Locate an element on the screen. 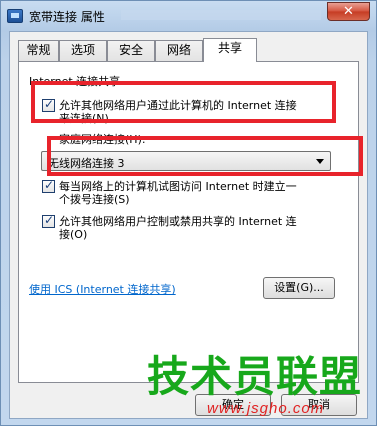 Image resolution: width=377 pixels, height=426 pixels. dial-on-demand-label-line2: 个拨号连接(S) is located at coordinates (94, 199).